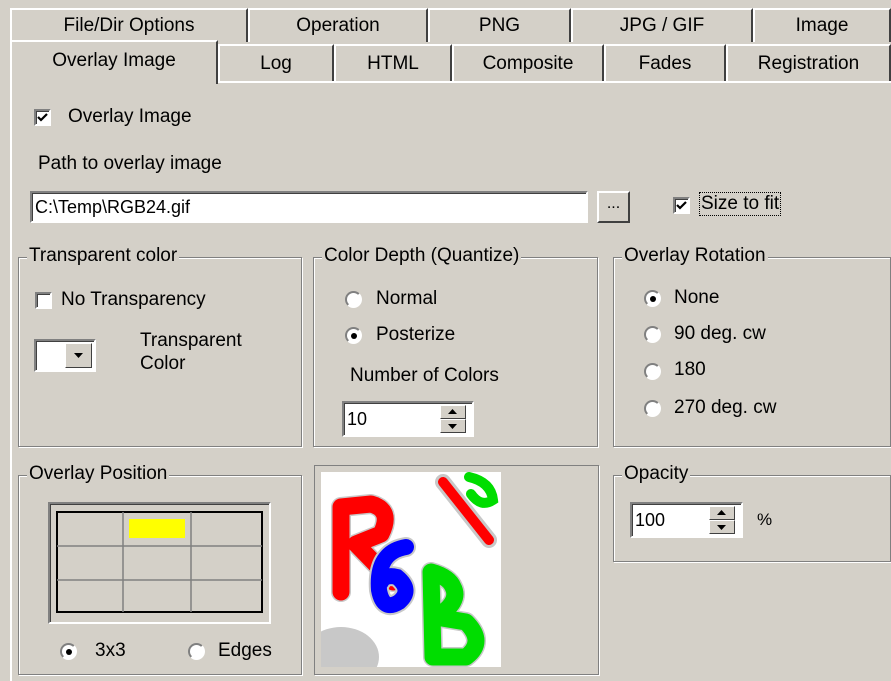 The image size is (891, 681). What do you see at coordinates (245, 651) in the screenshot?
I see `mode-edges-label: Edges` at bounding box center [245, 651].